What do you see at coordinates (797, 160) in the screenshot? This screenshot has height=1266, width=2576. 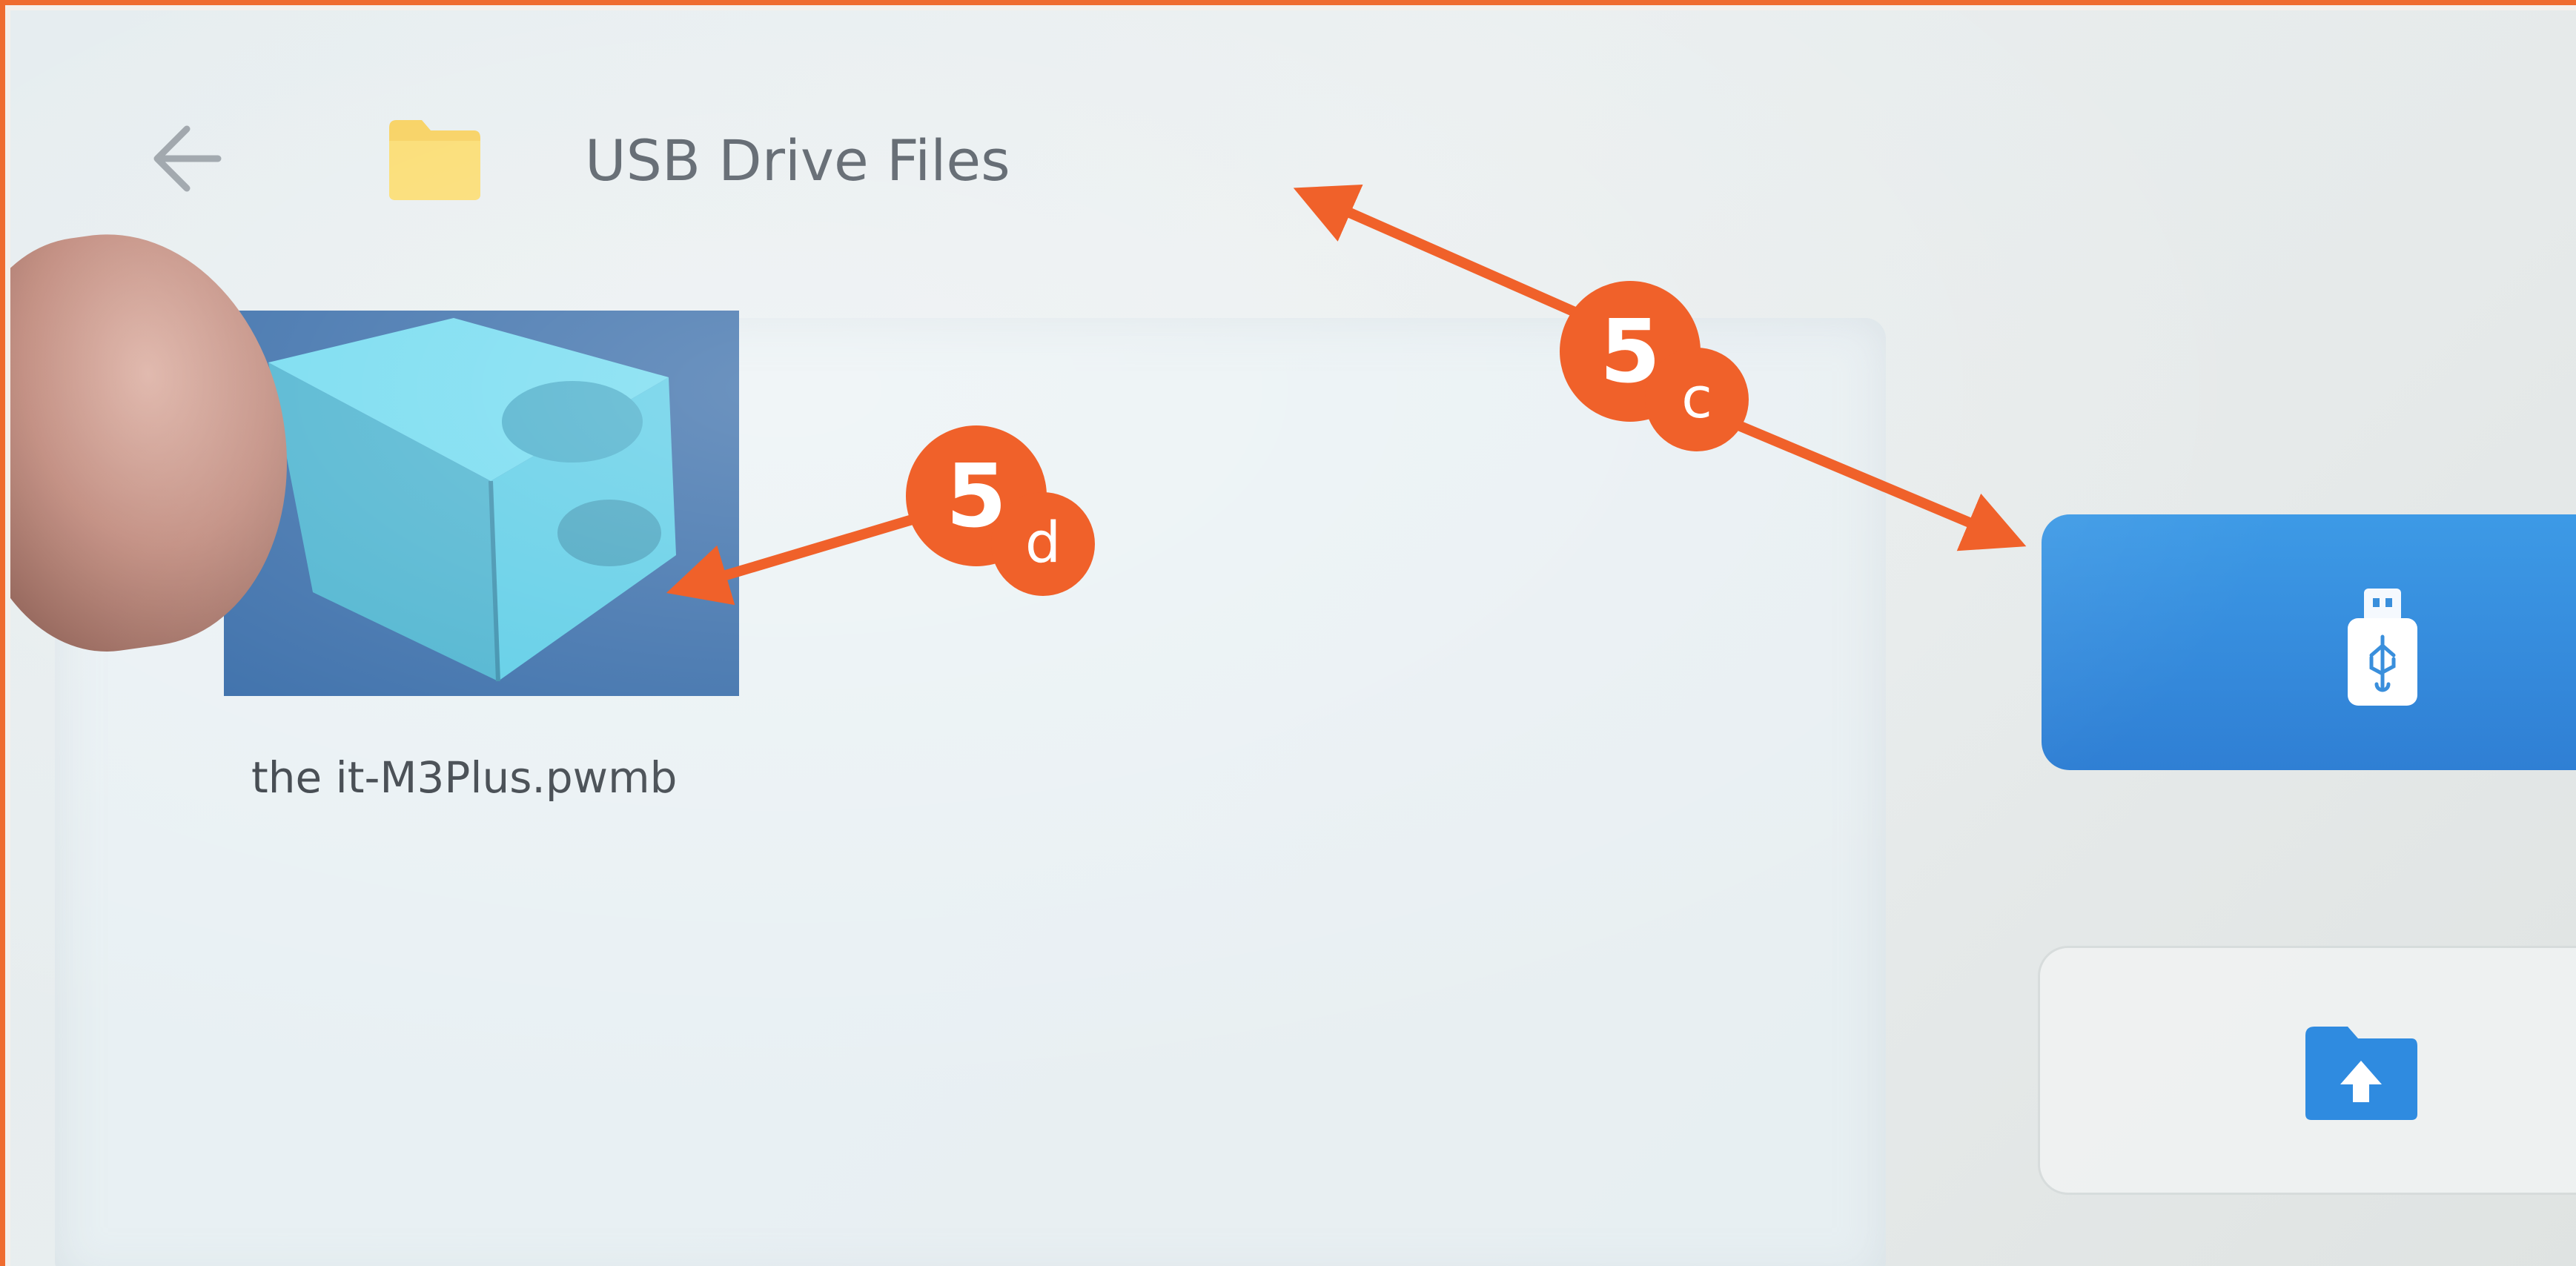 I see `page-title: USB Drive Files` at bounding box center [797, 160].